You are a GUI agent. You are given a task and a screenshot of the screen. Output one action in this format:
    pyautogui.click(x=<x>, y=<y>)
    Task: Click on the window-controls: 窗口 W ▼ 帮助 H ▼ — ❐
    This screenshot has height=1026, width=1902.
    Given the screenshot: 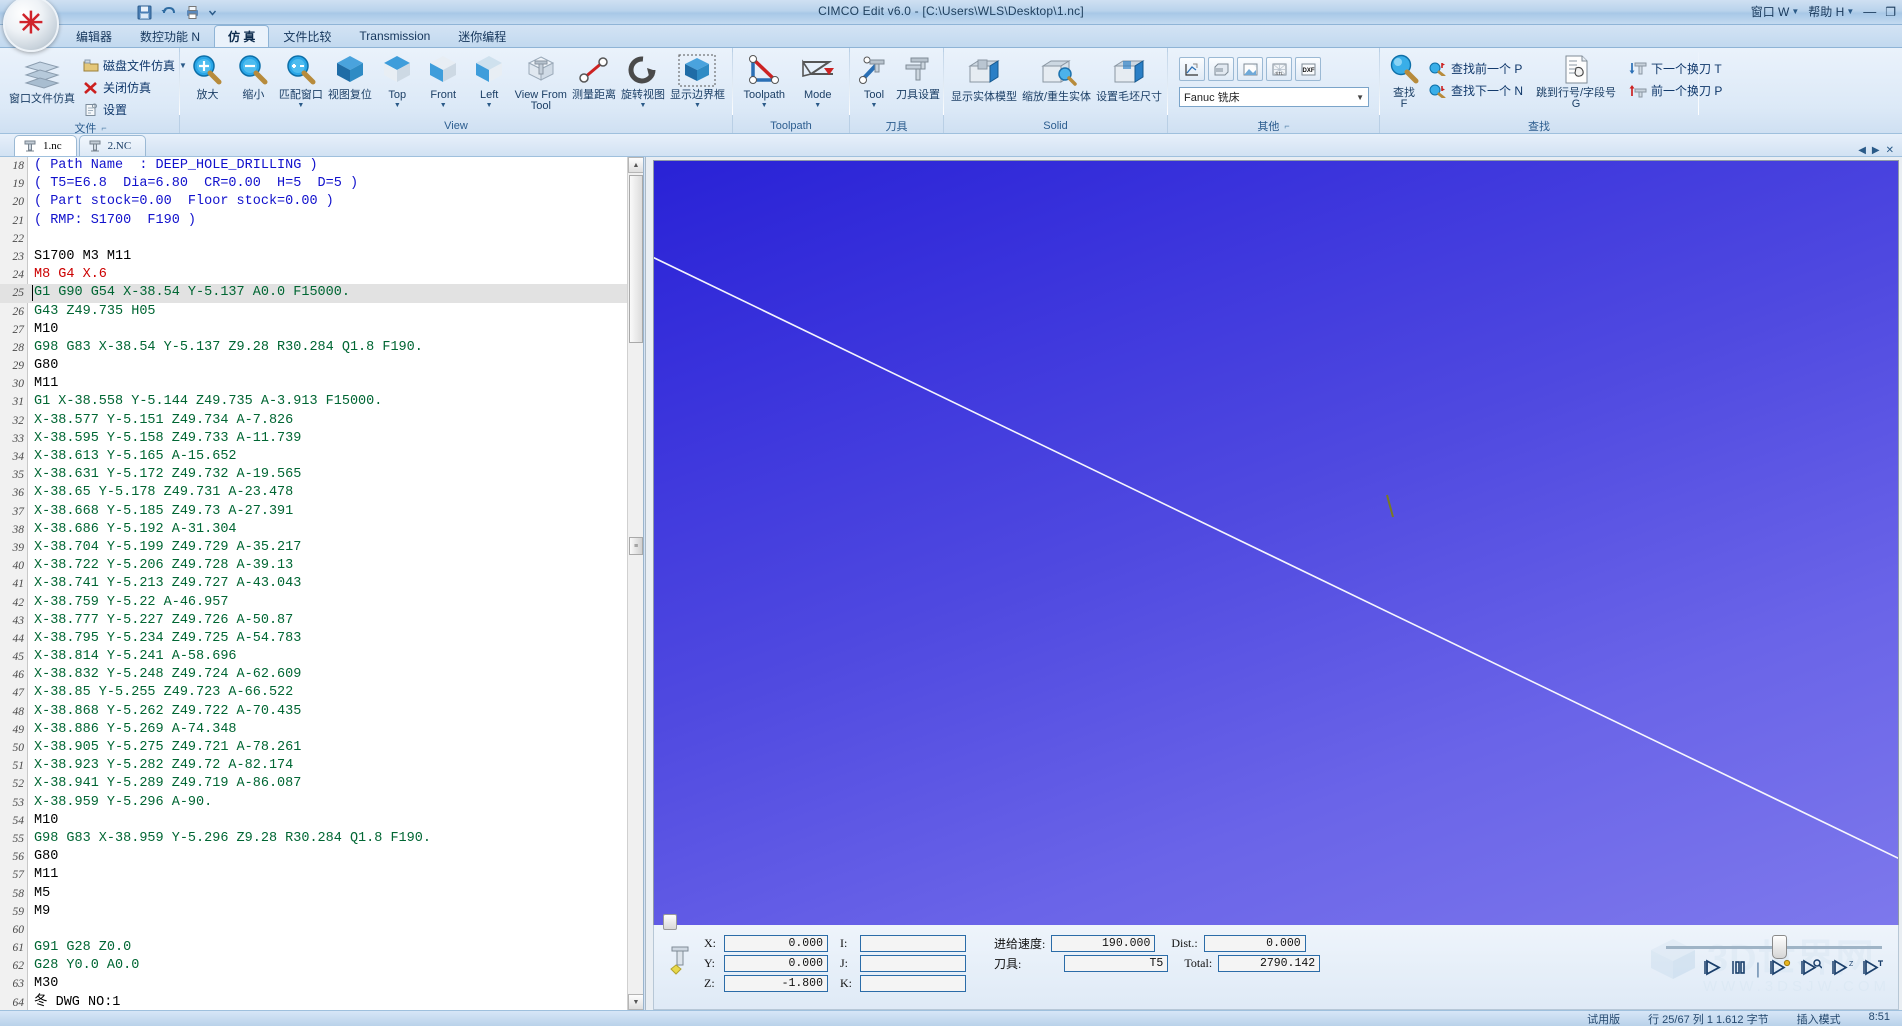 What is the action you would take?
    pyautogui.click(x=1823, y=11)
    